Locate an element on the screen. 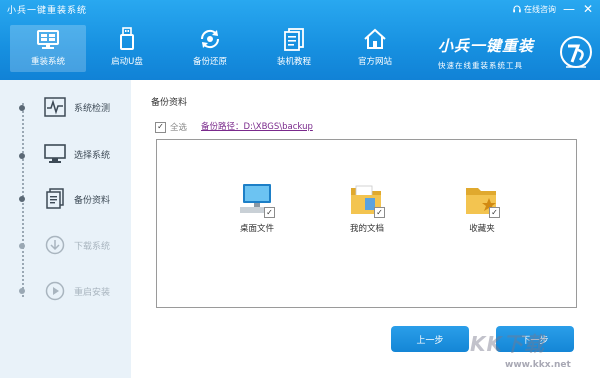 This screenshot has width=600, height=378. item-label: 我的文档 is located at coordinates (366, 229).